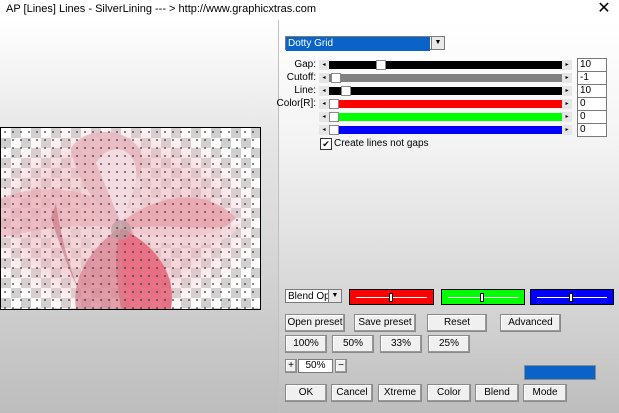 This screenshot has height=413, width=619. What do you see at coordinates (592, 91) in the screenshot?
I see `line-value: 10` at bounding box center [592, 91].